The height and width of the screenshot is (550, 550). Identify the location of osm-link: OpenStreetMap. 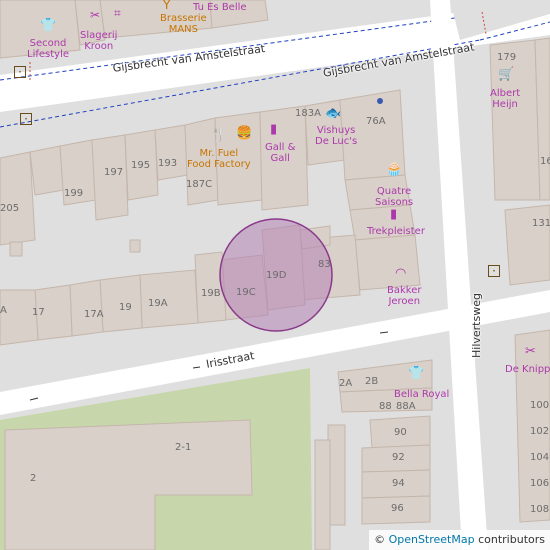
(432, 539).